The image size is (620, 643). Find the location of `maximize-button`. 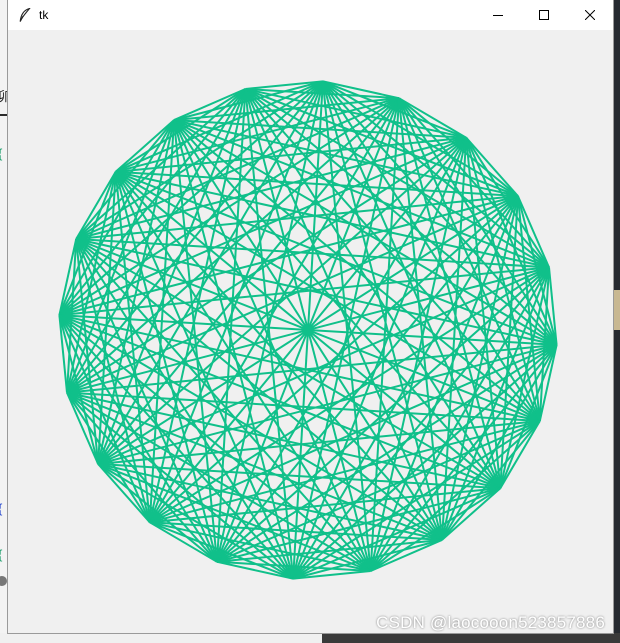

maximize-button is located at coordinates (544, 15).